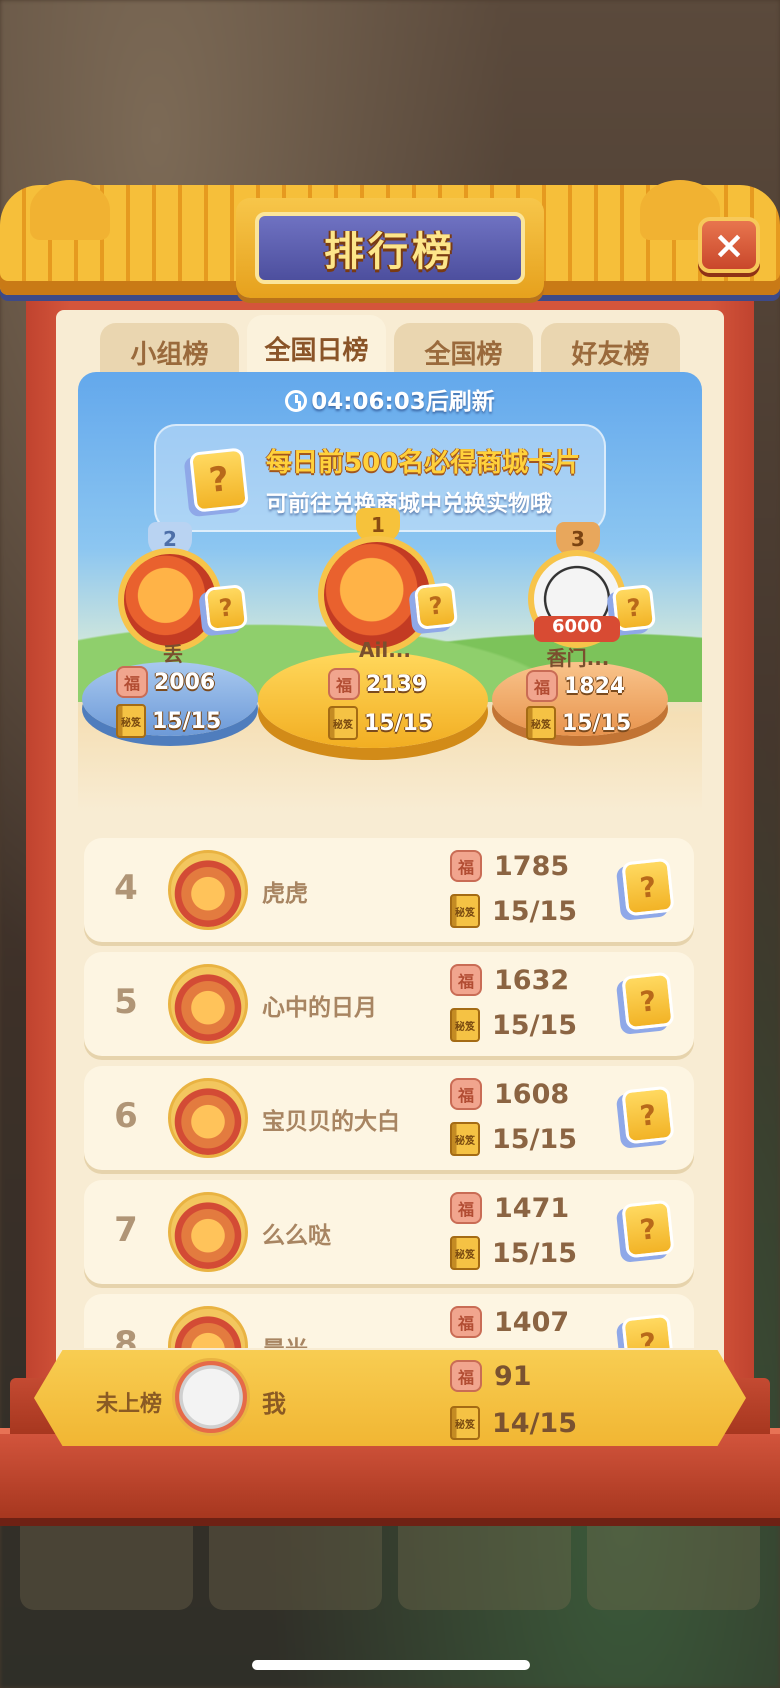  What do you see at coordinates (391, 1665) in the screenshot?
I see `home-indicator` at bounding box center [391, 1665].